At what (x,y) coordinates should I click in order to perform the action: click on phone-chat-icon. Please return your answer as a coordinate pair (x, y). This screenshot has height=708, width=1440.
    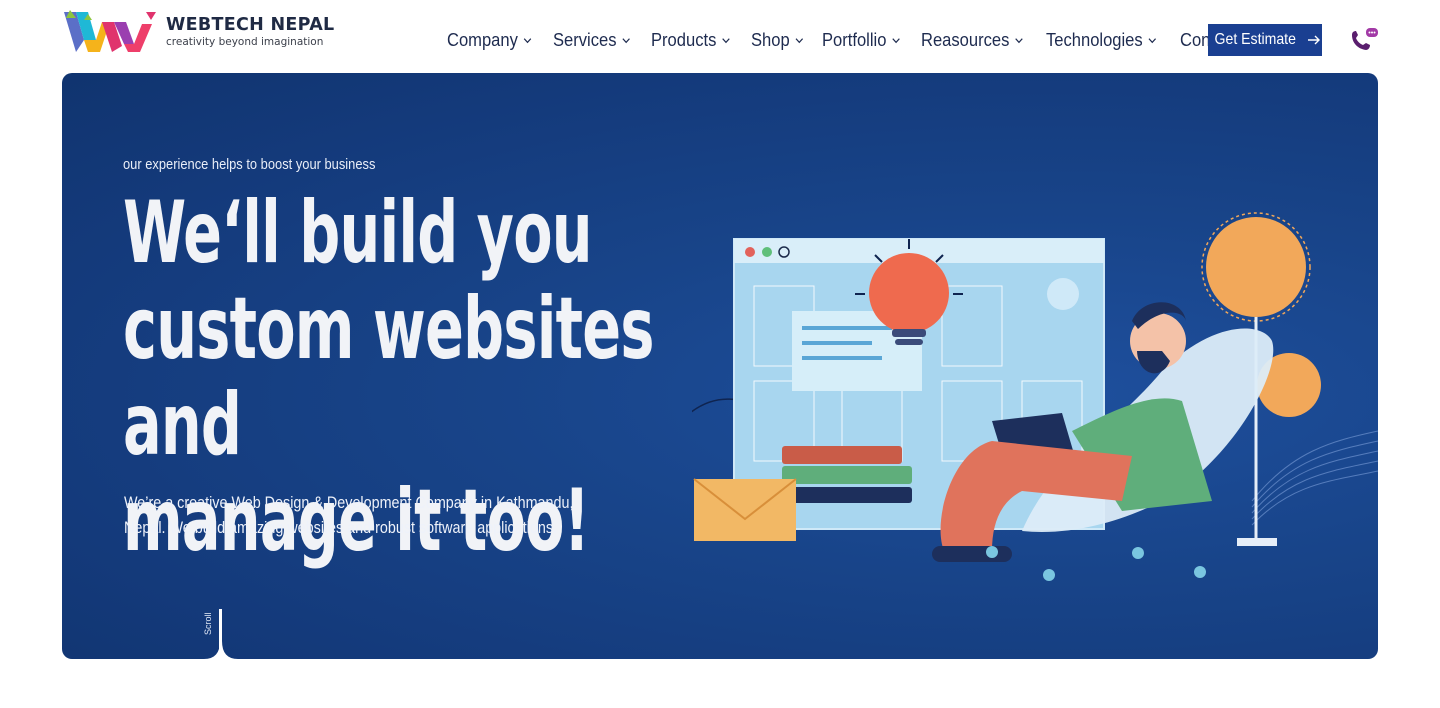
    Looking at the image, I should click on (1364, 40).